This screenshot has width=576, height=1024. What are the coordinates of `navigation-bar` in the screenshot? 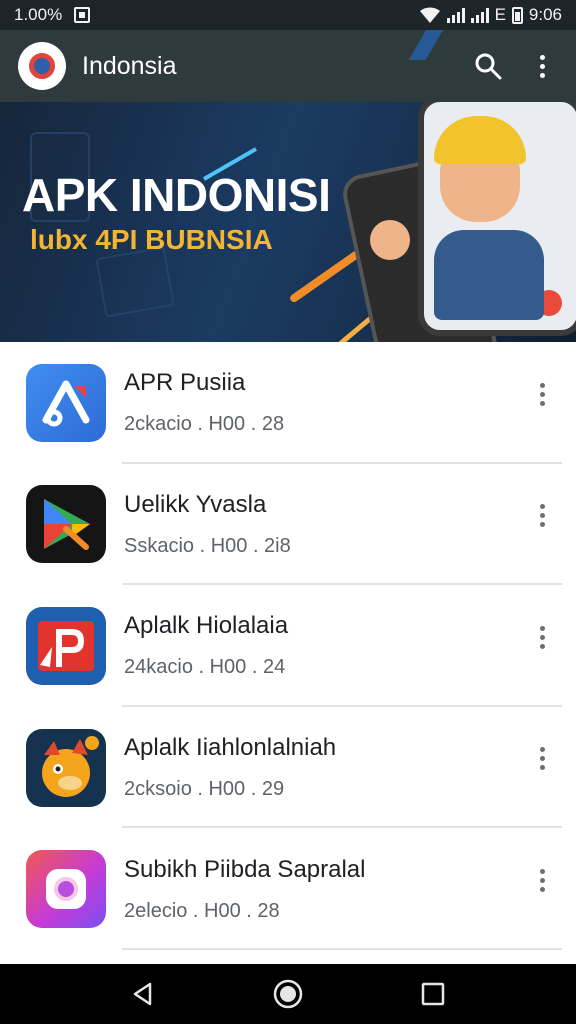 It's located at (288, 994).